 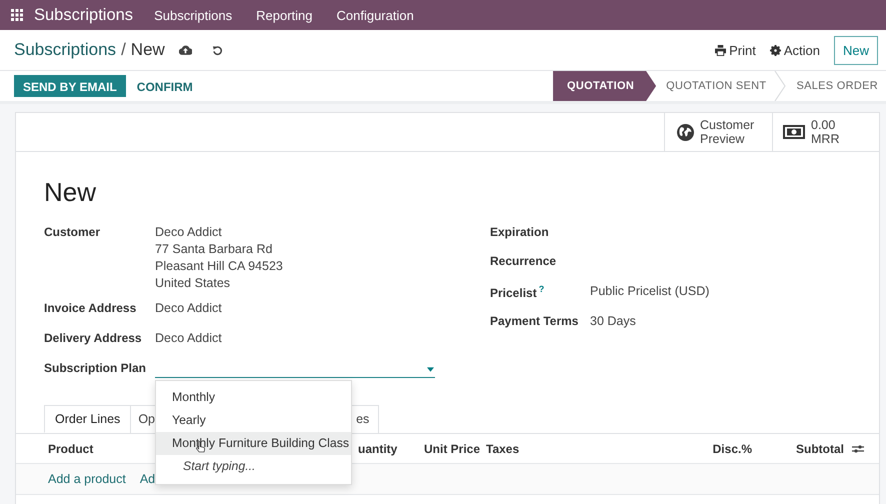 I want to click on apps-menu-icon, so click(x=17, y=15).